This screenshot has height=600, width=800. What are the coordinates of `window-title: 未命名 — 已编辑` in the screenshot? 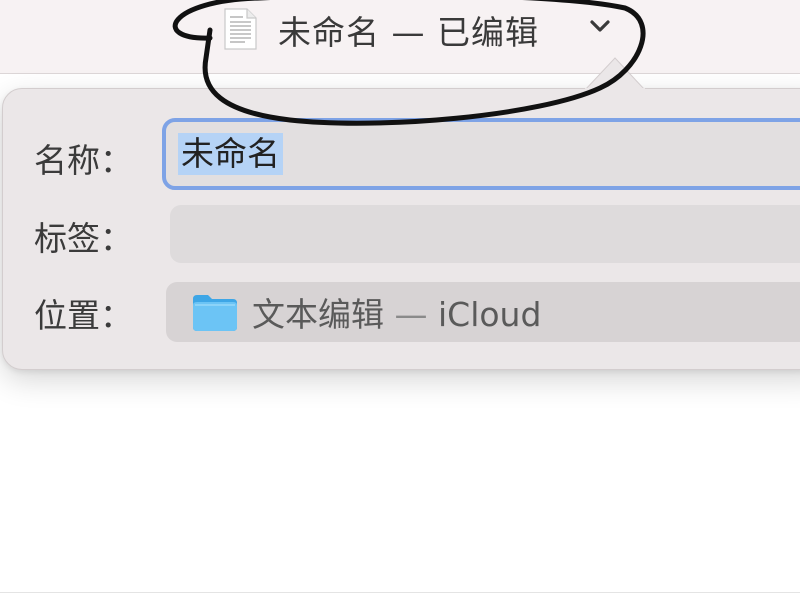 It's located at (408, 30).